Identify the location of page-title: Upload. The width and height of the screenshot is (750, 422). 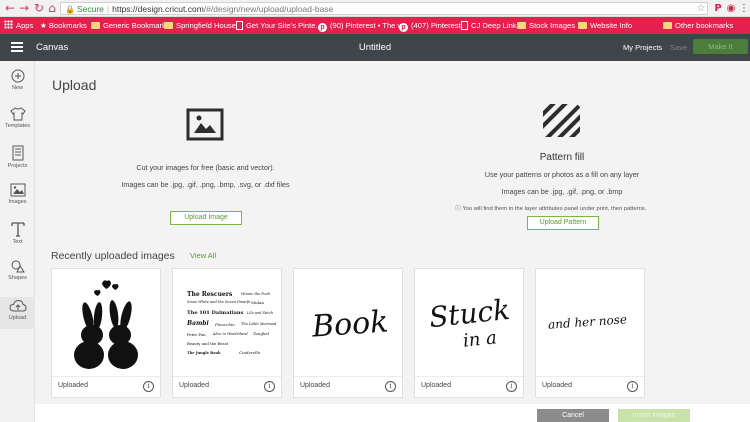
(74, 85).